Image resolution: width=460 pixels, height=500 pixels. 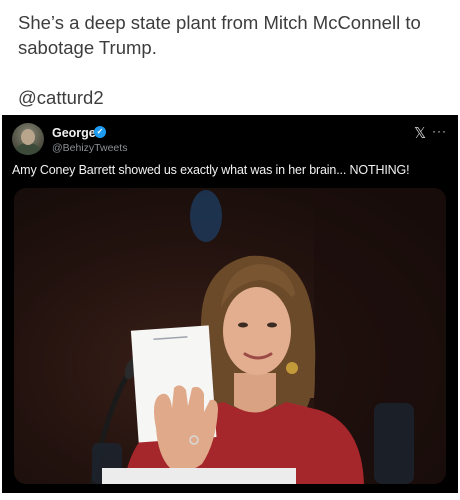 What do you see at coordinates (394, 443) in the screenshot?
I see `chair-right` at bounding box center [394, 443].